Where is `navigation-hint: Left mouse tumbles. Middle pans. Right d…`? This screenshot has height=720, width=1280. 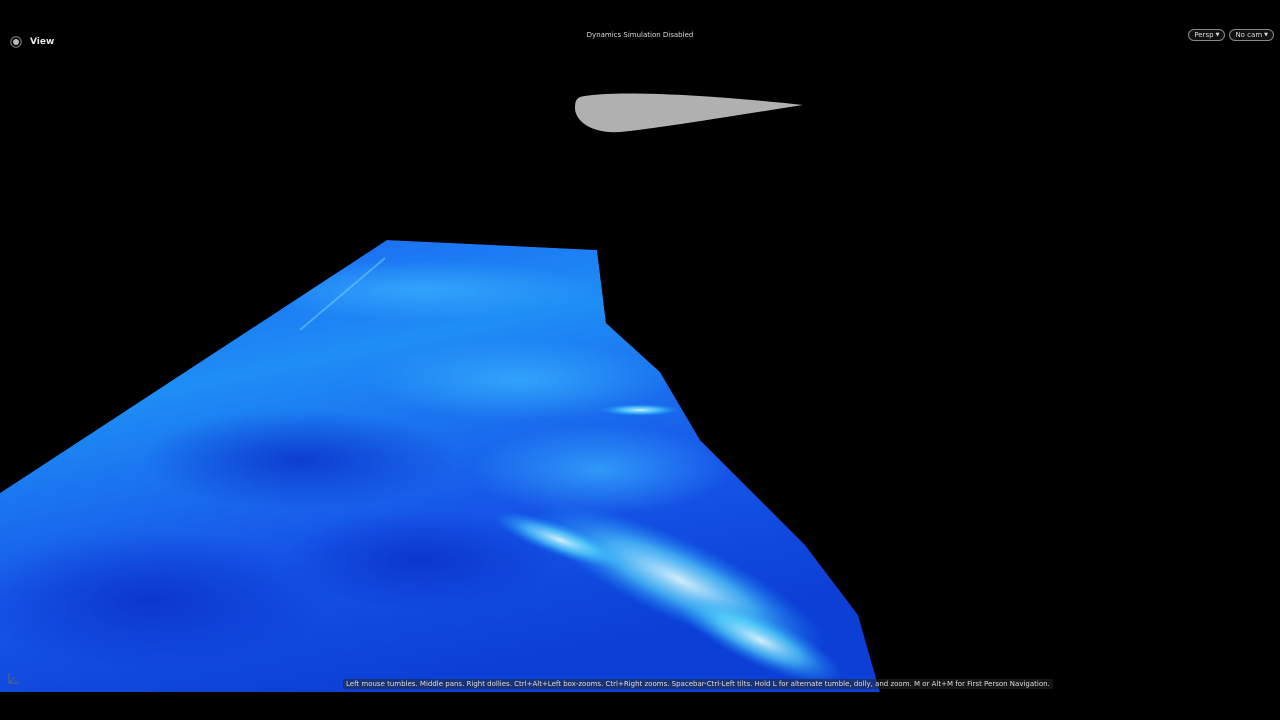
navigation-hint: Left mouse tumbles. Middle pans. Right d… is located at coordinates (698, 684).